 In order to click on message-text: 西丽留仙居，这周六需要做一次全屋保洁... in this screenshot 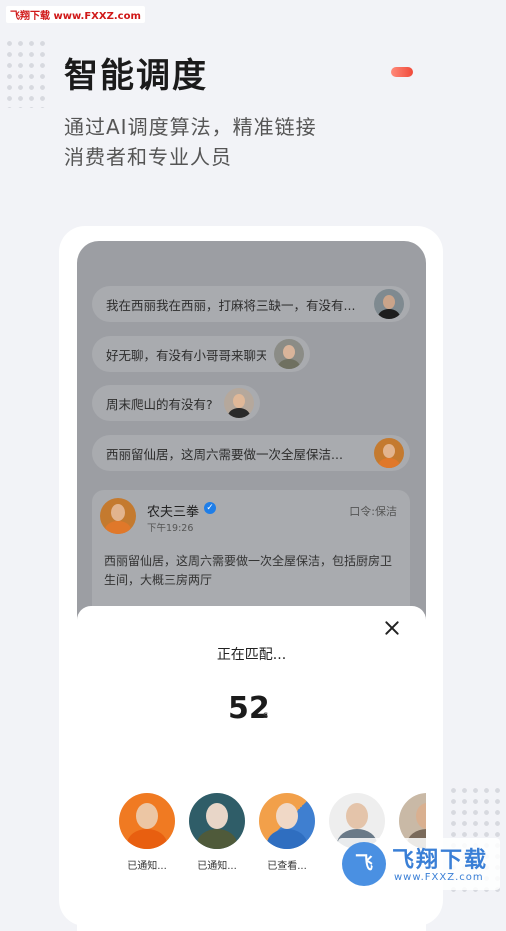, I will do `click(224, 454)`.